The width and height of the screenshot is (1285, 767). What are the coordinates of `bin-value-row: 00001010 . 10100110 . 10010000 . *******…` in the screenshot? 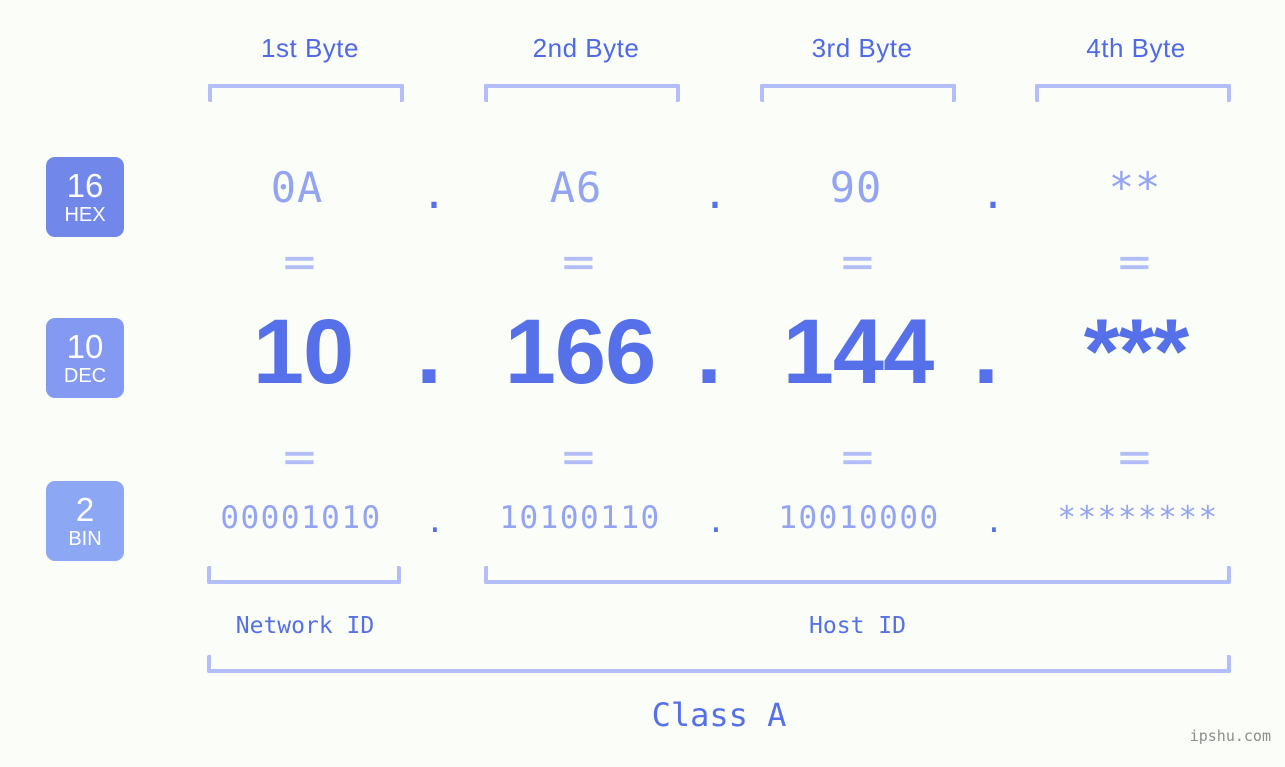 It's located at (642, 525).